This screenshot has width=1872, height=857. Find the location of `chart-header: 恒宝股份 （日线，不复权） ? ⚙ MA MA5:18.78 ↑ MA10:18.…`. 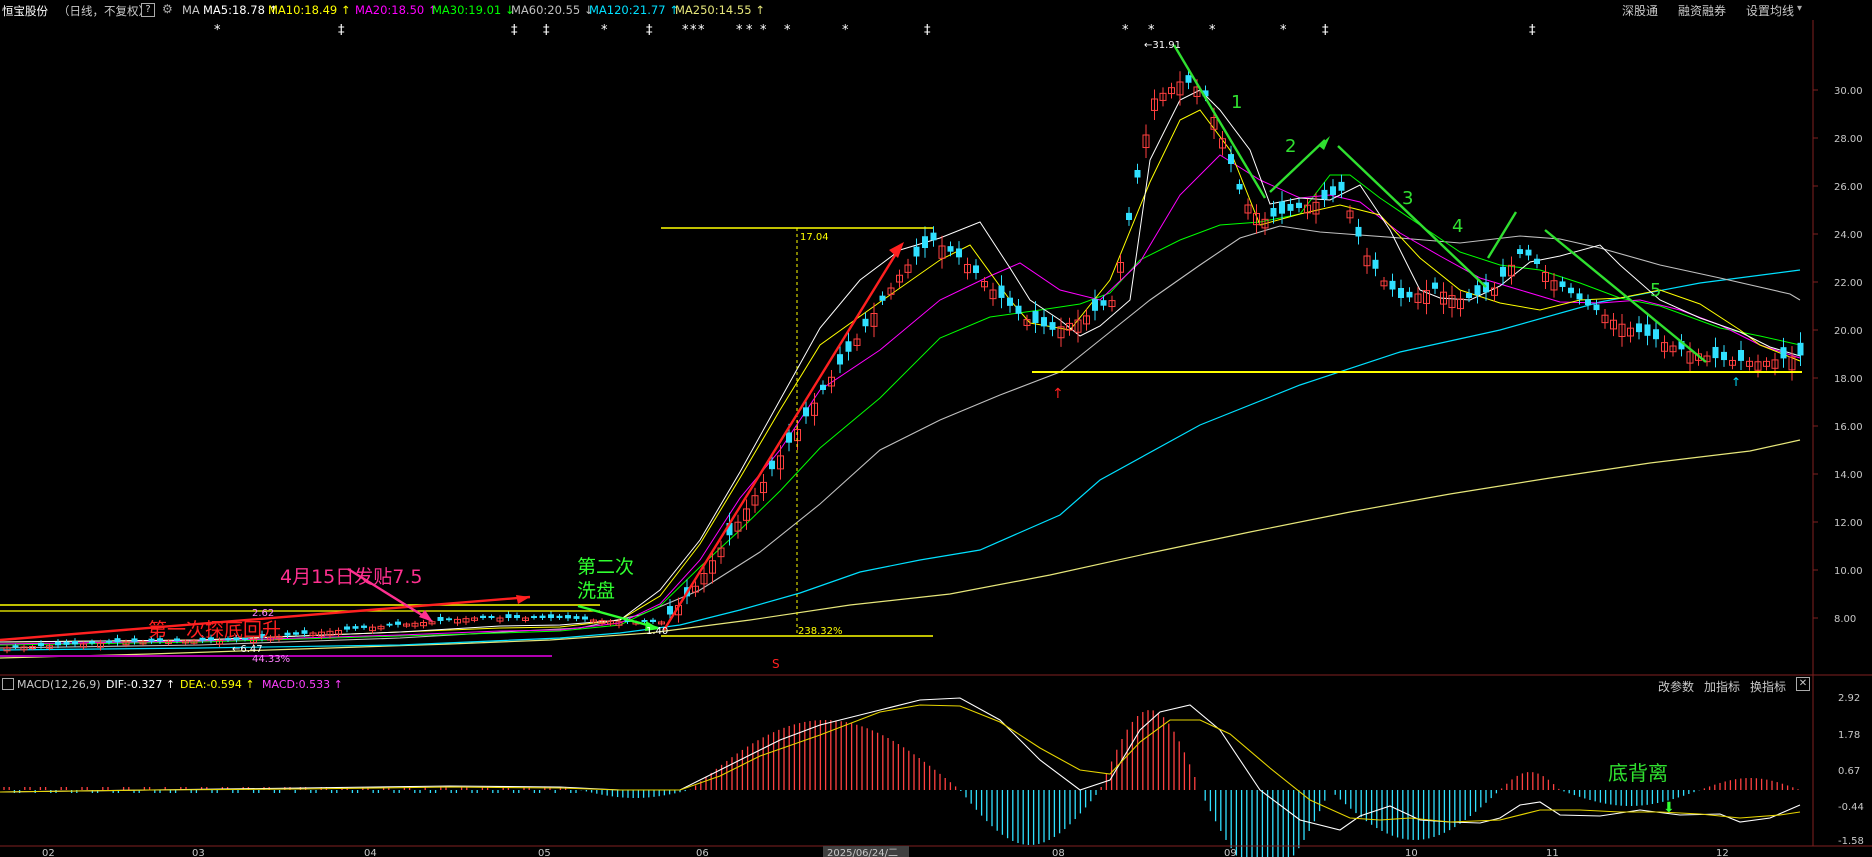

chart-header: 恒宝股份 （日线，不复权） ? ⚙ MA MA5:18.78 ↑ MA10:18.… is located at coordinates (936, 10).